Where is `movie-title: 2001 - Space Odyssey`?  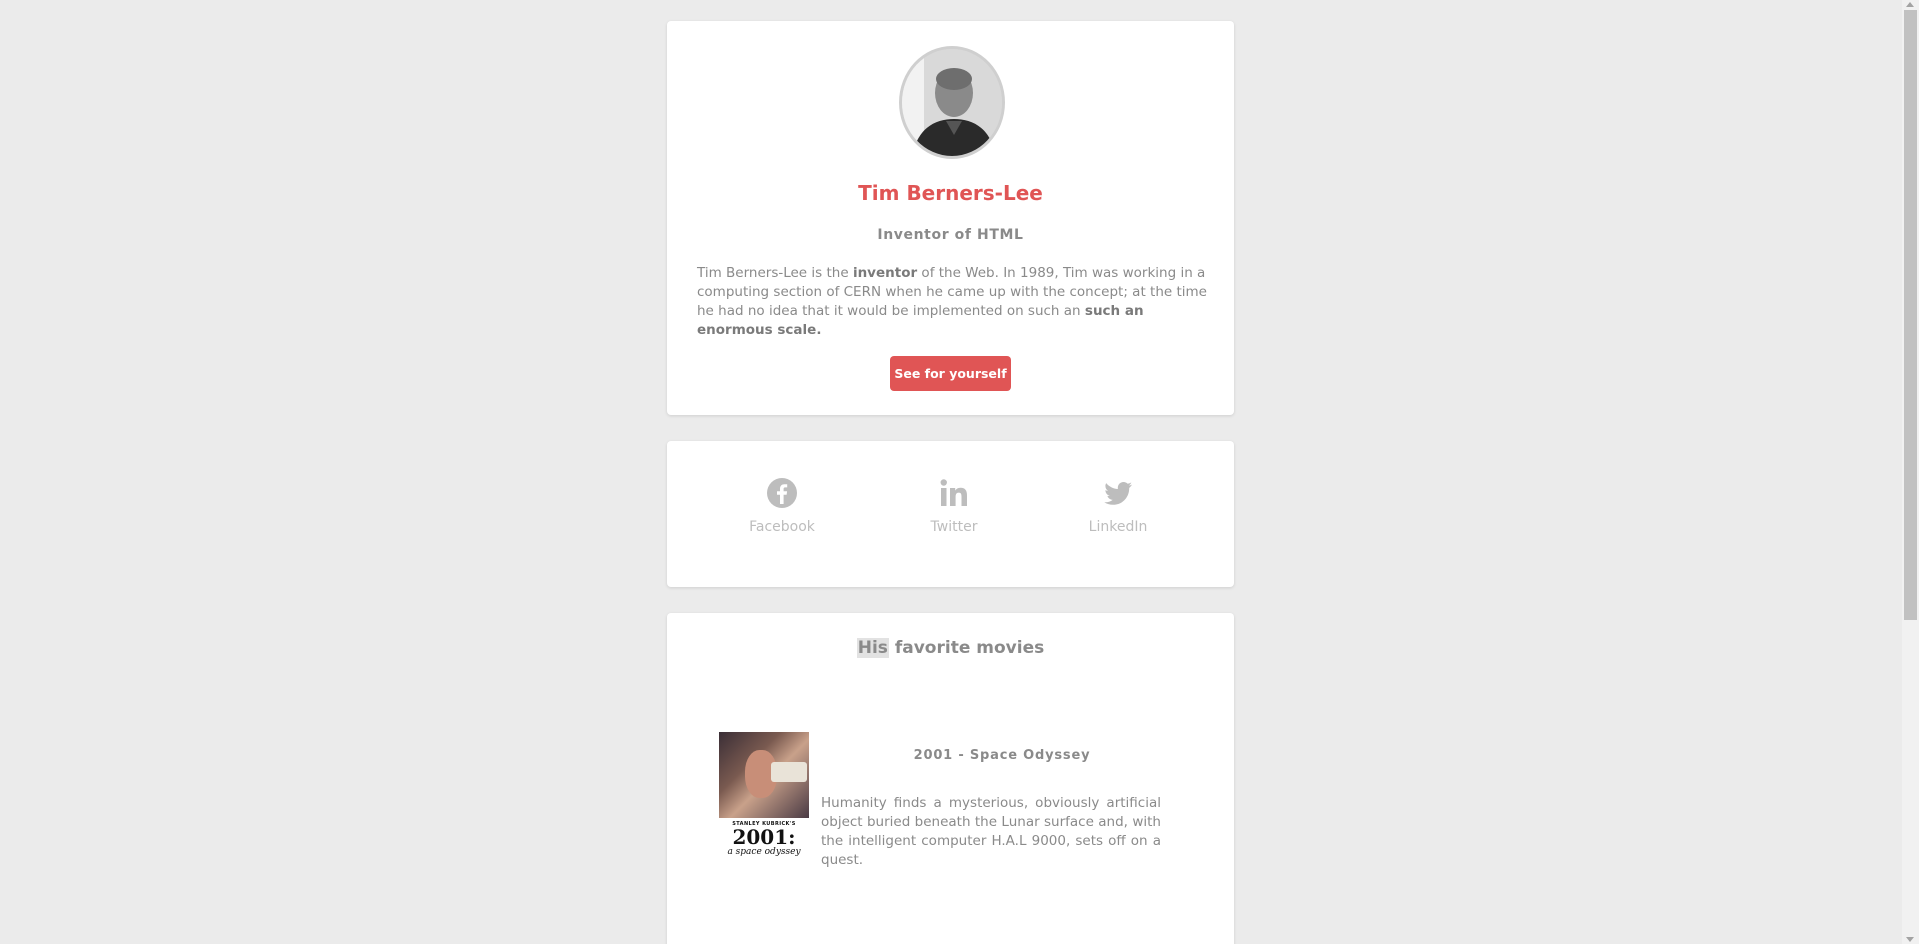 movie-title: 2001 - Space Odyssey is located at coordinates (1002, 755).